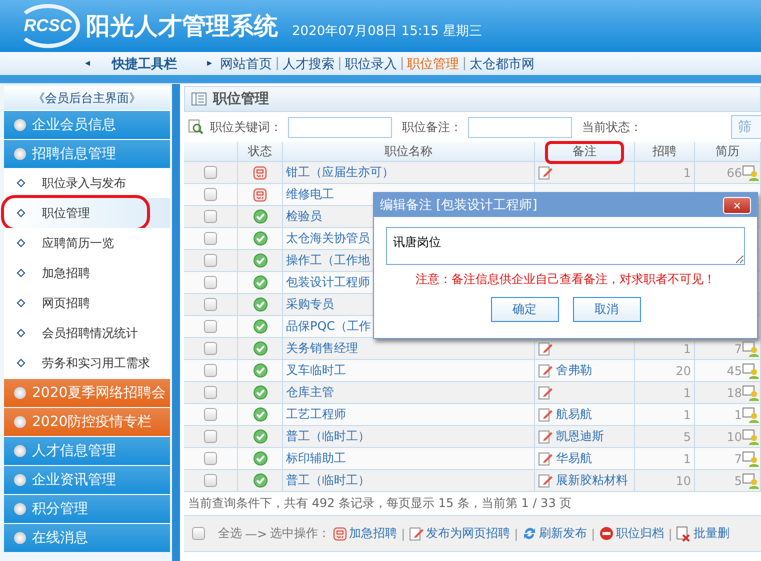  I want to click on remark-text: 展新胶粘材料, so click(592, 480).